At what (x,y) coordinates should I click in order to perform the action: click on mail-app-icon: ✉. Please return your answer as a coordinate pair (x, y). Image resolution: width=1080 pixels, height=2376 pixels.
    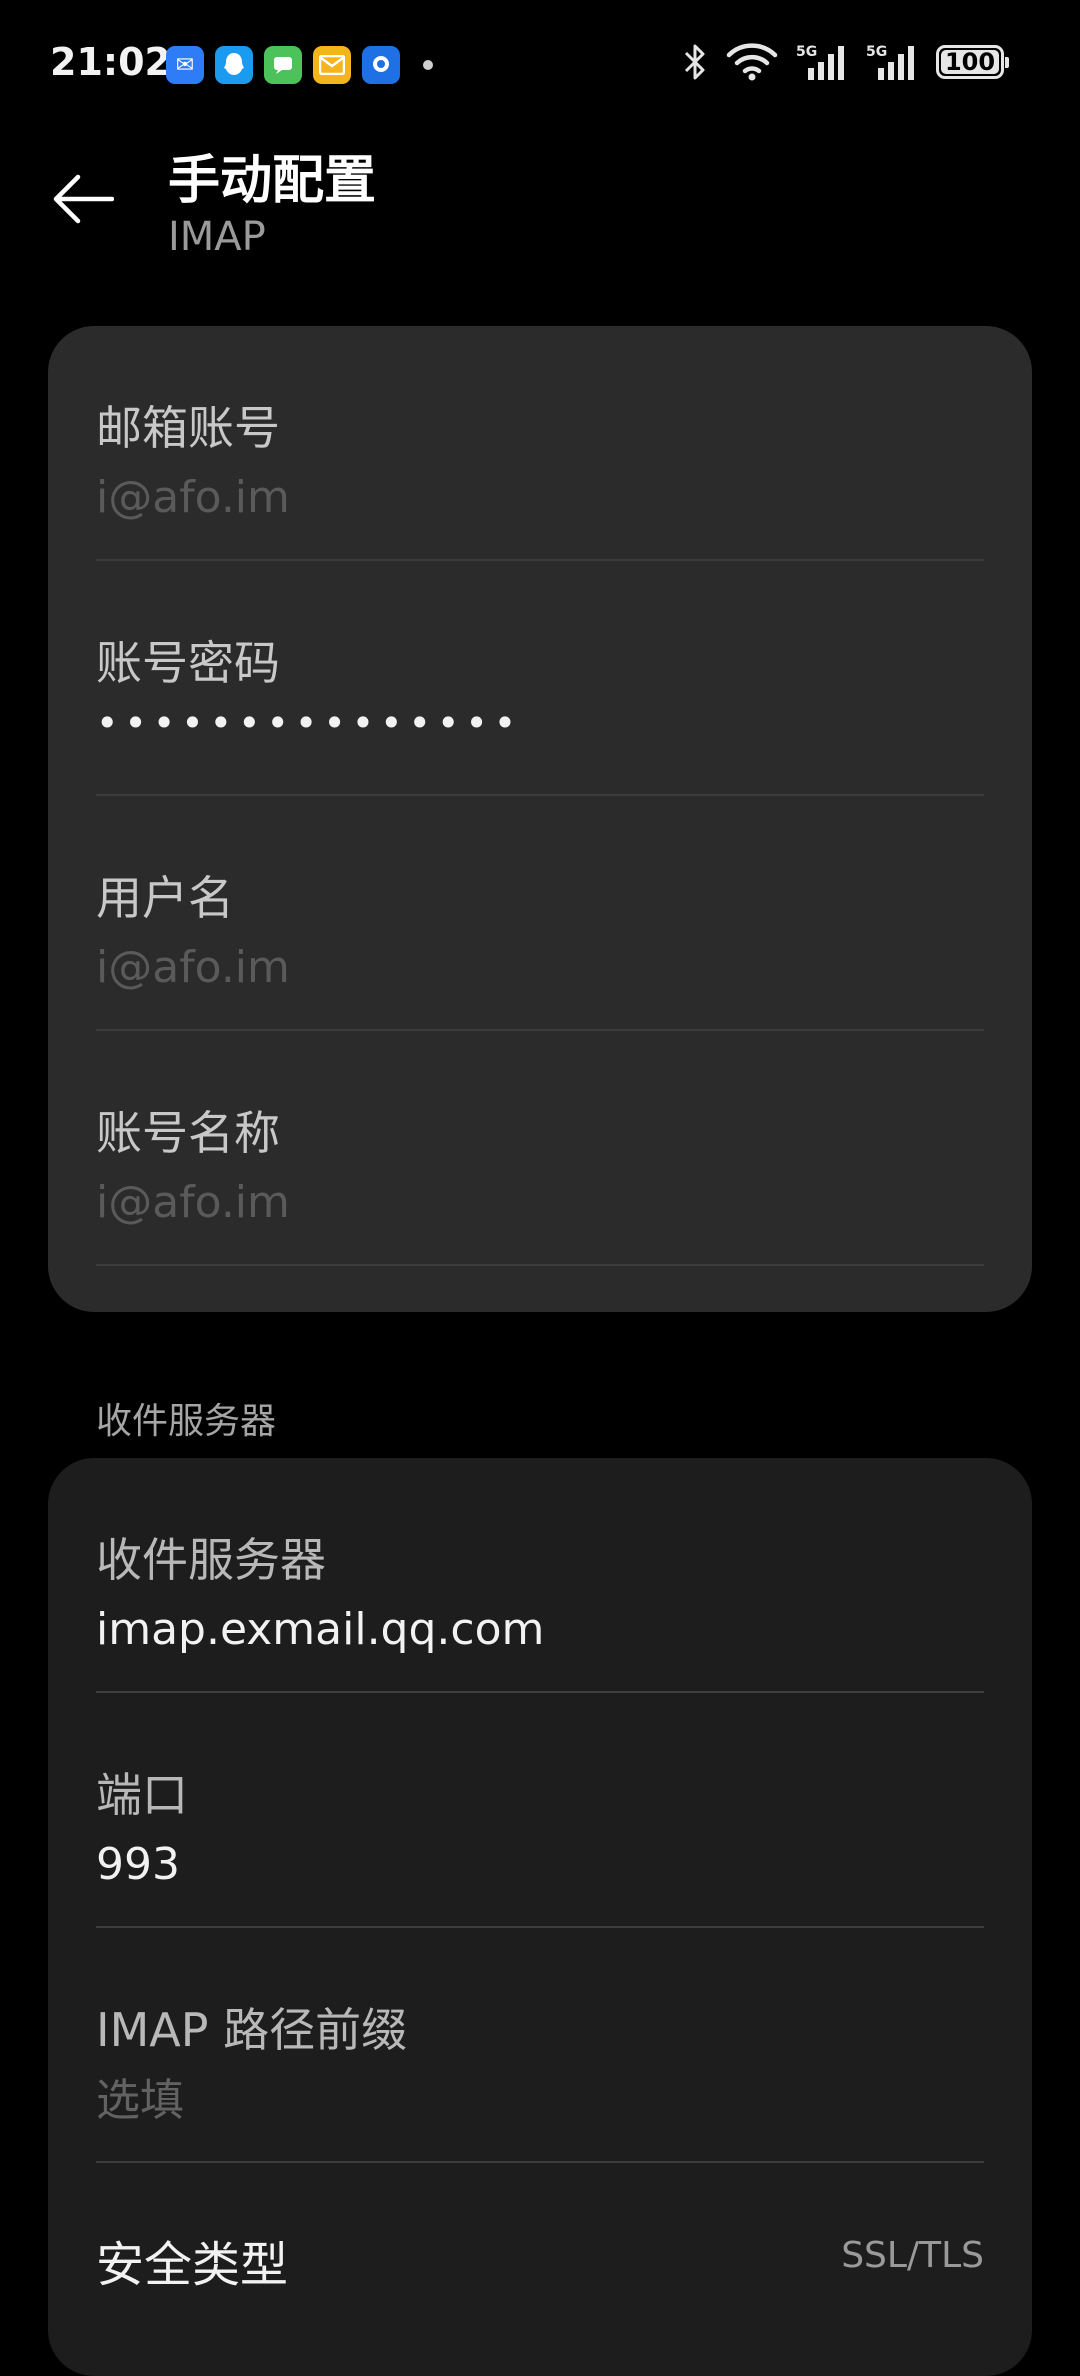
    Looking at the image, I should click on (185, 65).